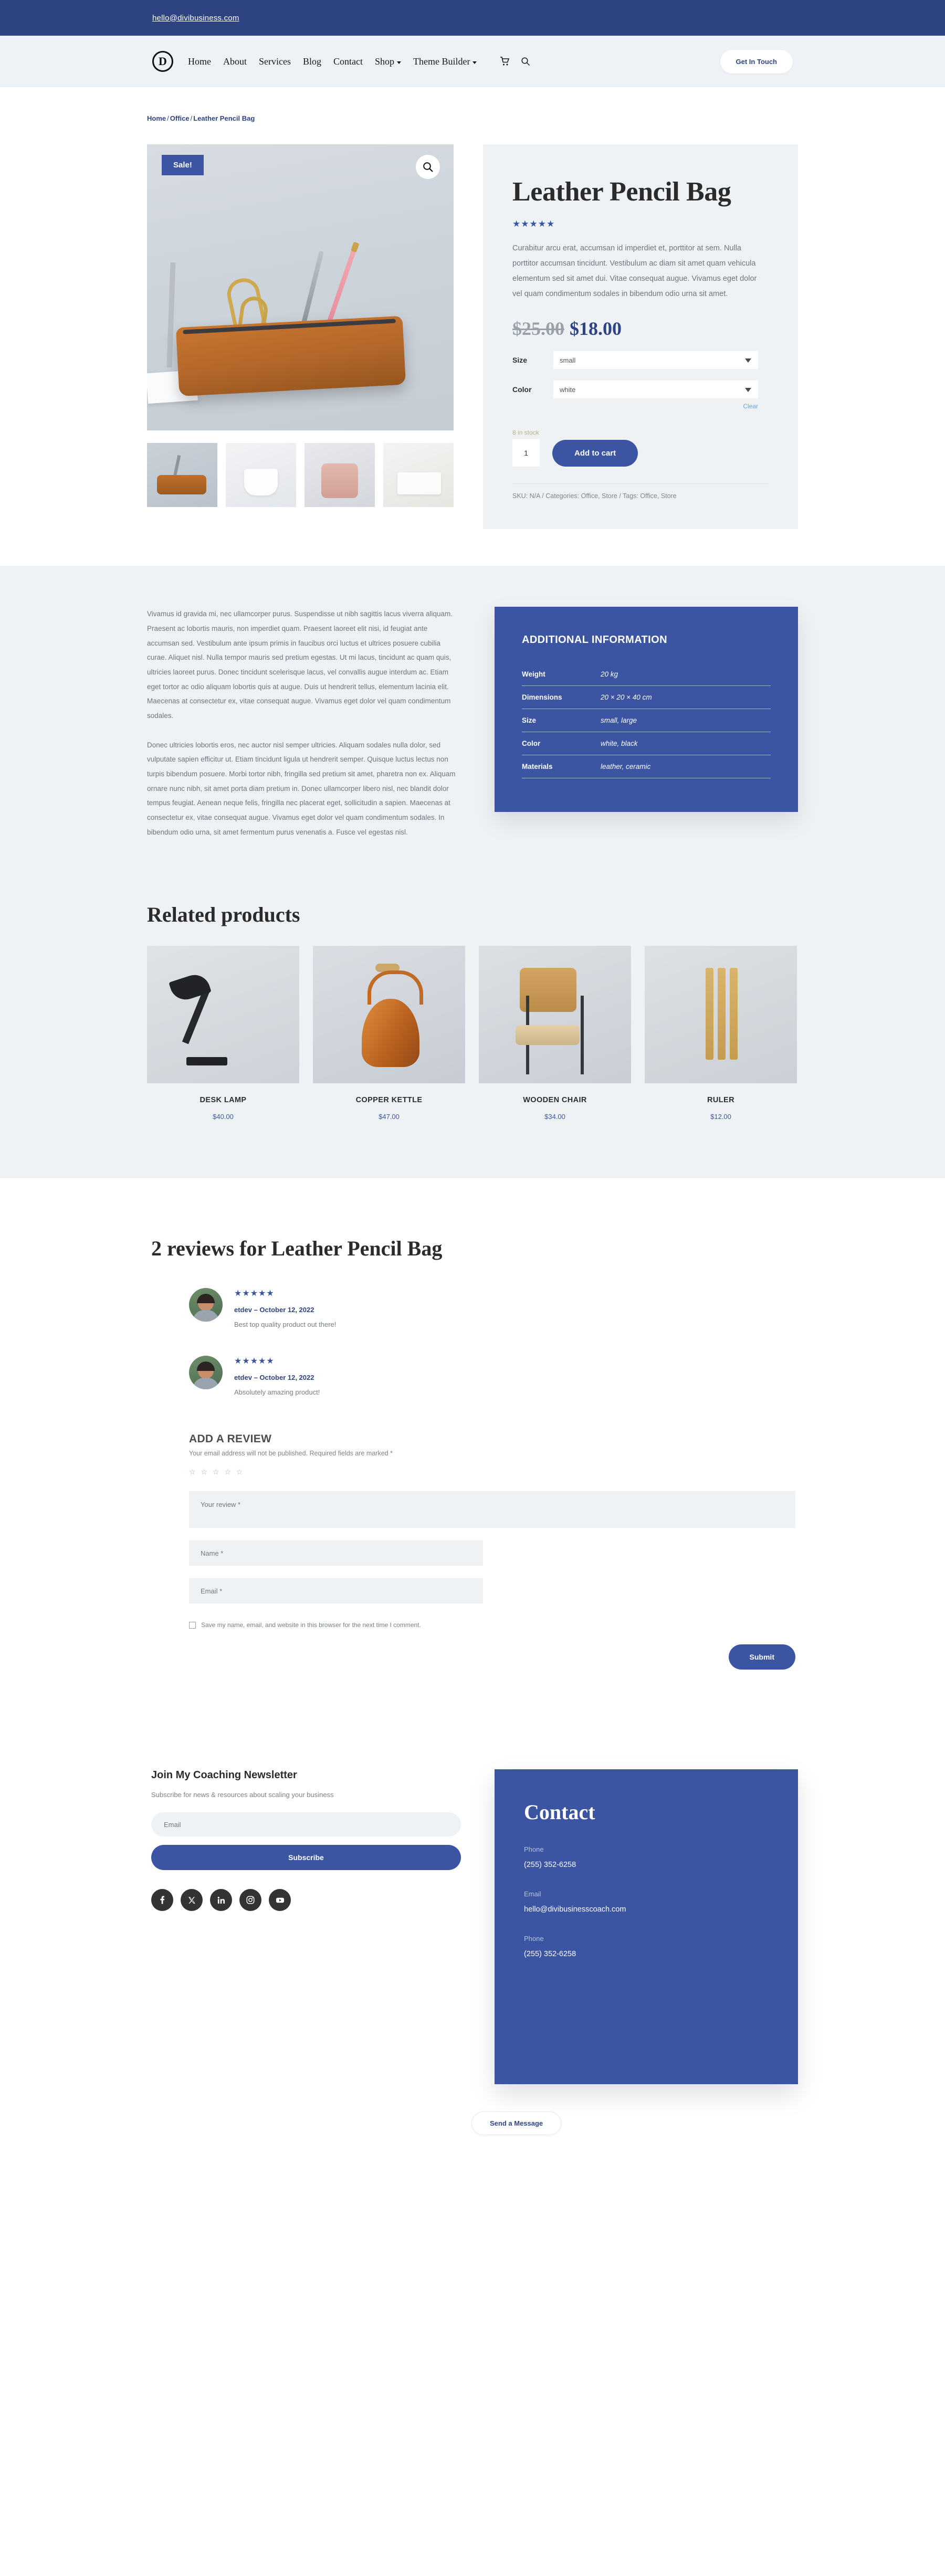 The height and width of the screenshot is (2576, 945). What do you see at coordinates (250, 1900) in the screenshot?
I see `instagram-icon` at bounding box center [250, 1900].